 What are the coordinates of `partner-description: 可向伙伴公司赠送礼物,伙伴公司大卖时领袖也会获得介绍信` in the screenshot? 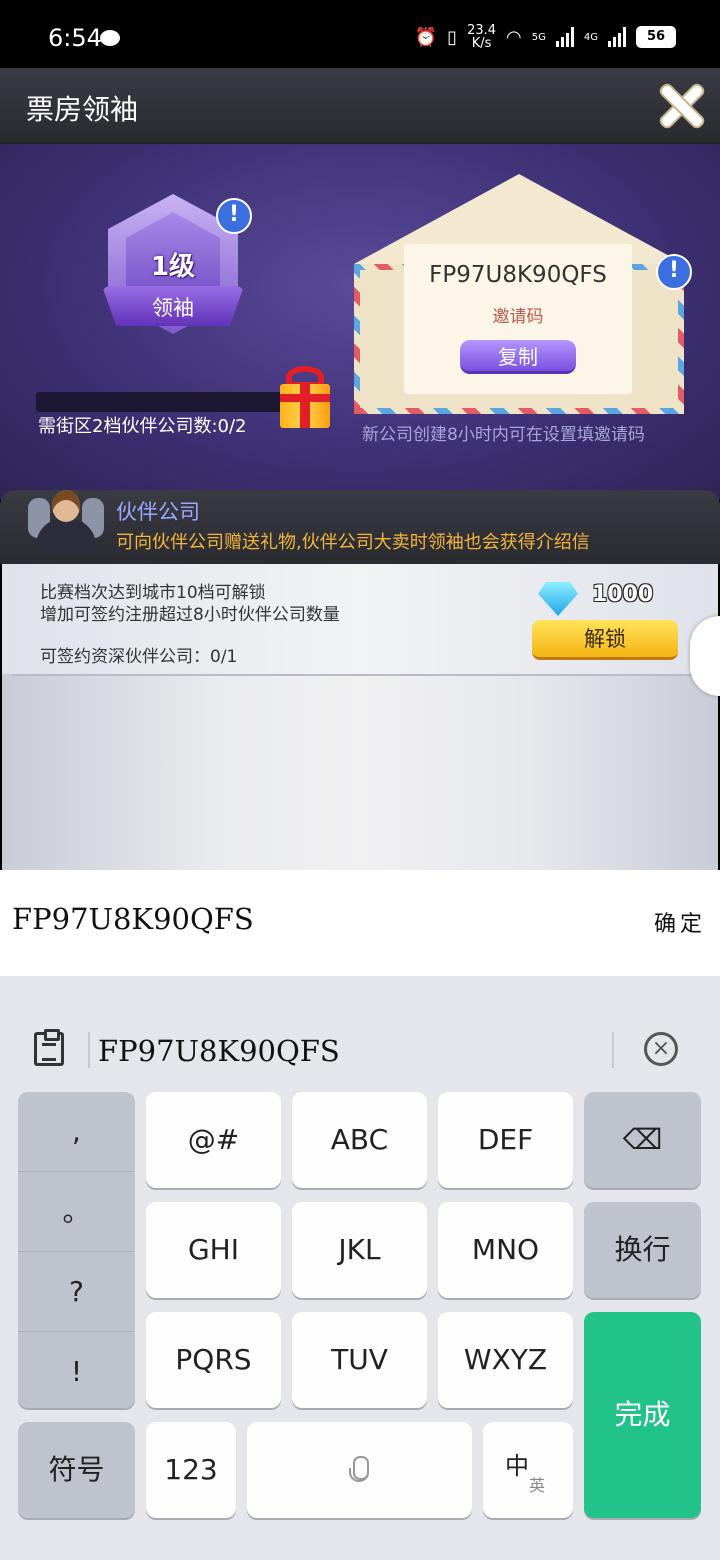 It's located at (353, 542).